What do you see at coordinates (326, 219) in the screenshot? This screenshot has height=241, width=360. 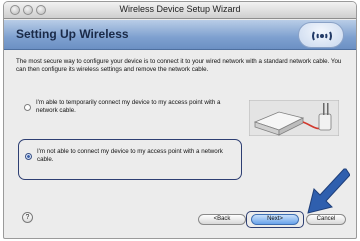 I see `cancel-button: Cancel` at bounding box center [326, 219].